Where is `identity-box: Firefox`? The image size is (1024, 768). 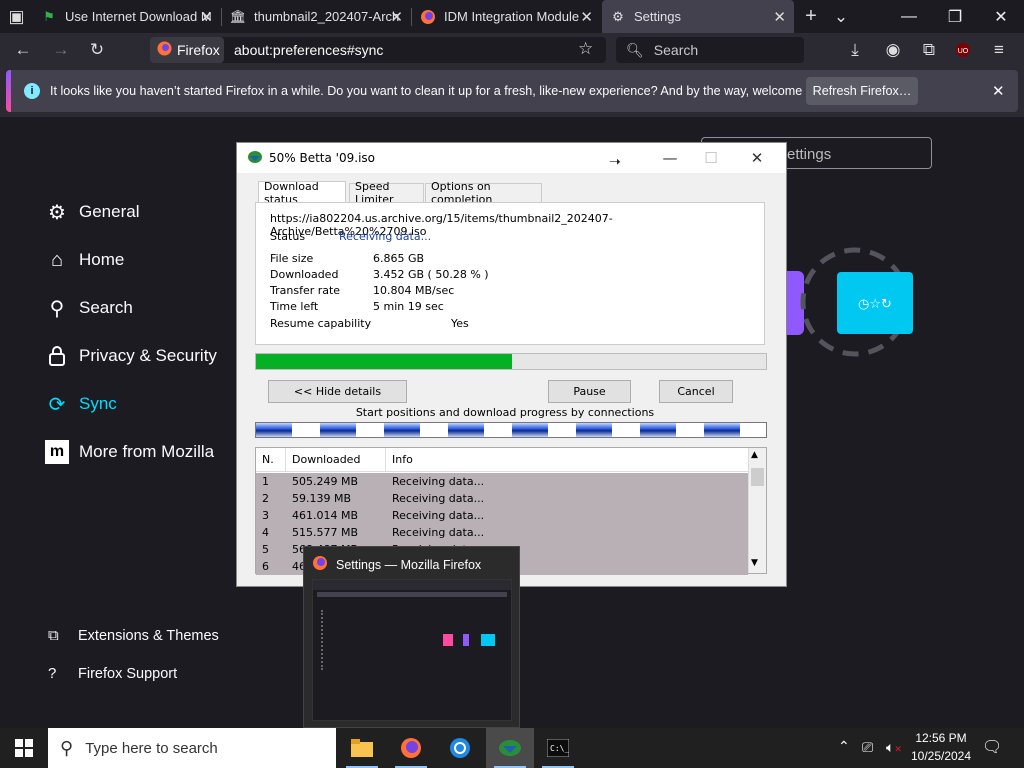 identity-box: Firefox is located at coordinates (187, 50).